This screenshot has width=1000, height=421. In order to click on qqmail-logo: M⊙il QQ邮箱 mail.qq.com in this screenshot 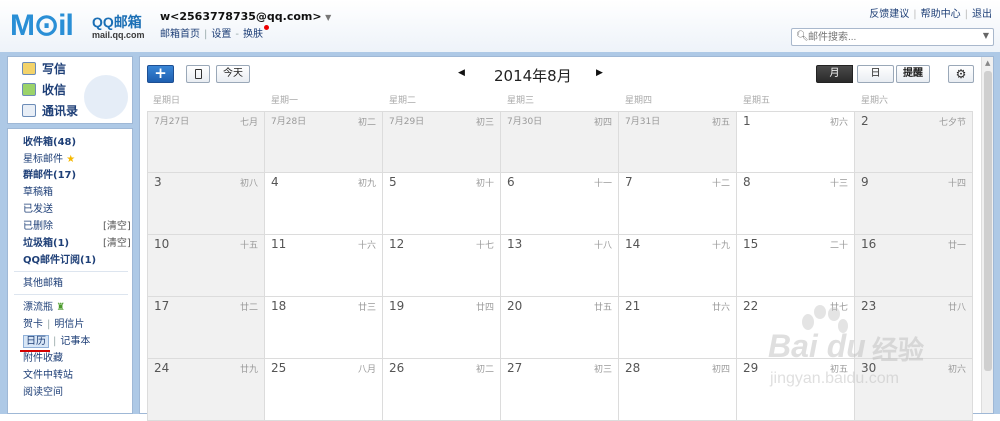, I will do `click(81, 26)`.